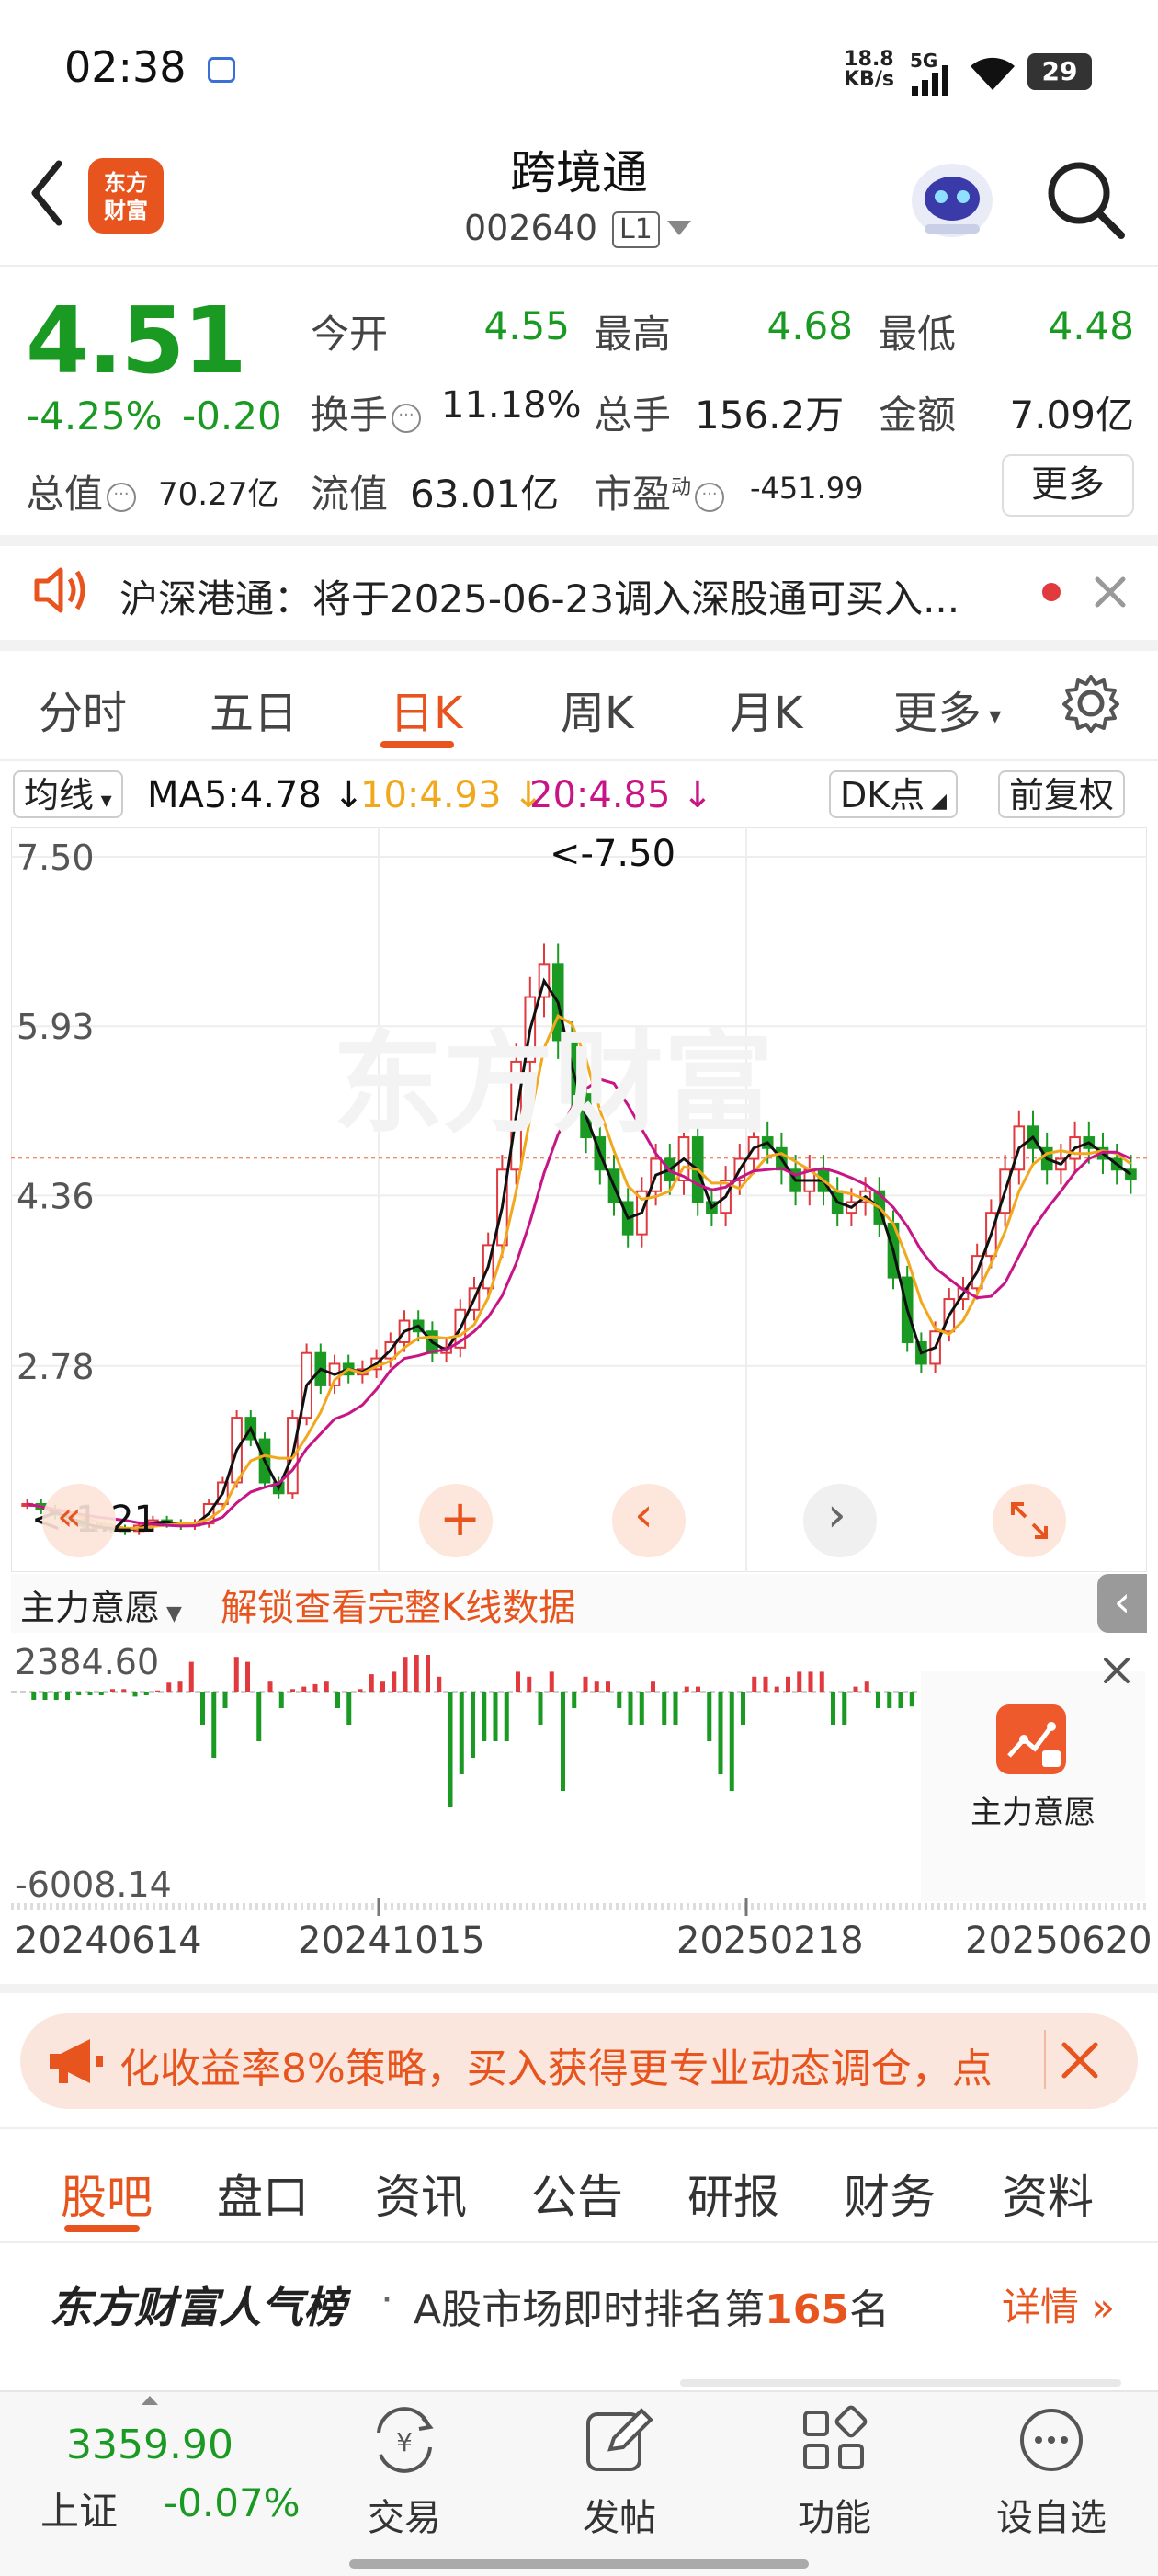 The height and width of the screenshot is (2576, 1158). Describe the element at coordinates (219, 494) in the screenshot. I see `mktcap-value: 70.27亿` at that location.